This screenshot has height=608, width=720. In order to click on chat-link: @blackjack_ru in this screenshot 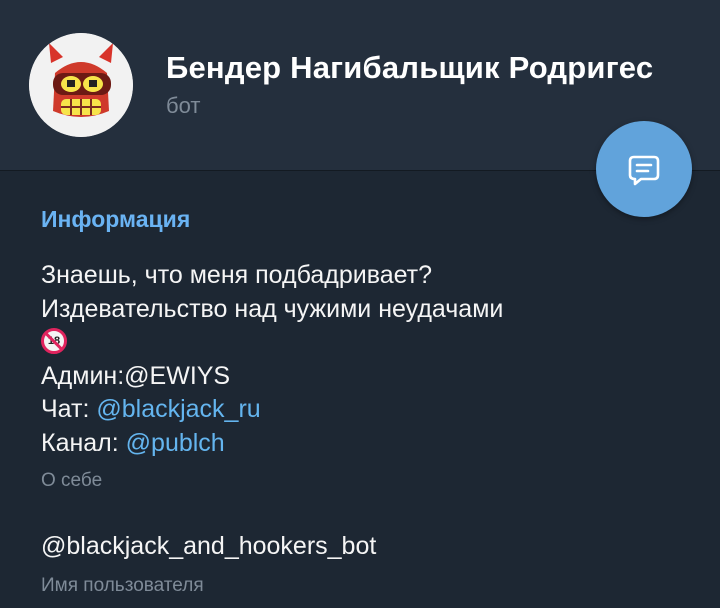, I will do `click(178, 409)`.